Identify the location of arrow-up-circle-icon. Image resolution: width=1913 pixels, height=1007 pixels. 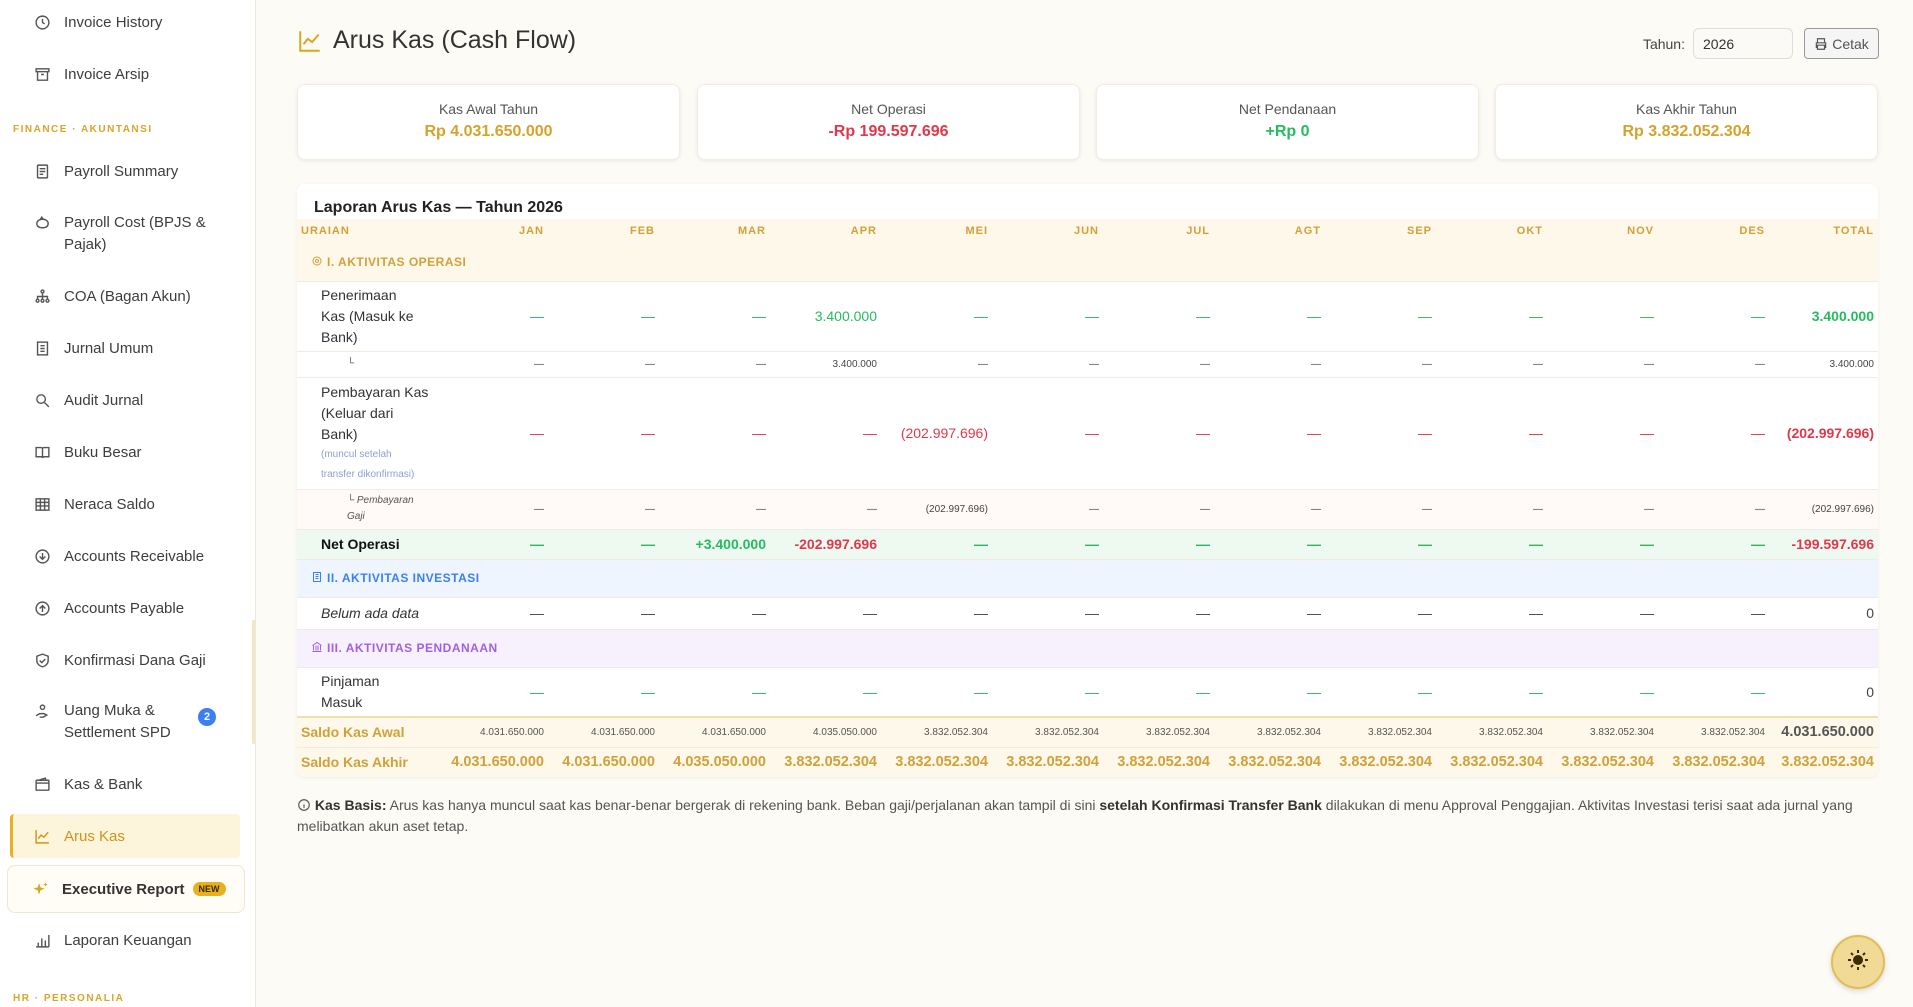
(42, 608).